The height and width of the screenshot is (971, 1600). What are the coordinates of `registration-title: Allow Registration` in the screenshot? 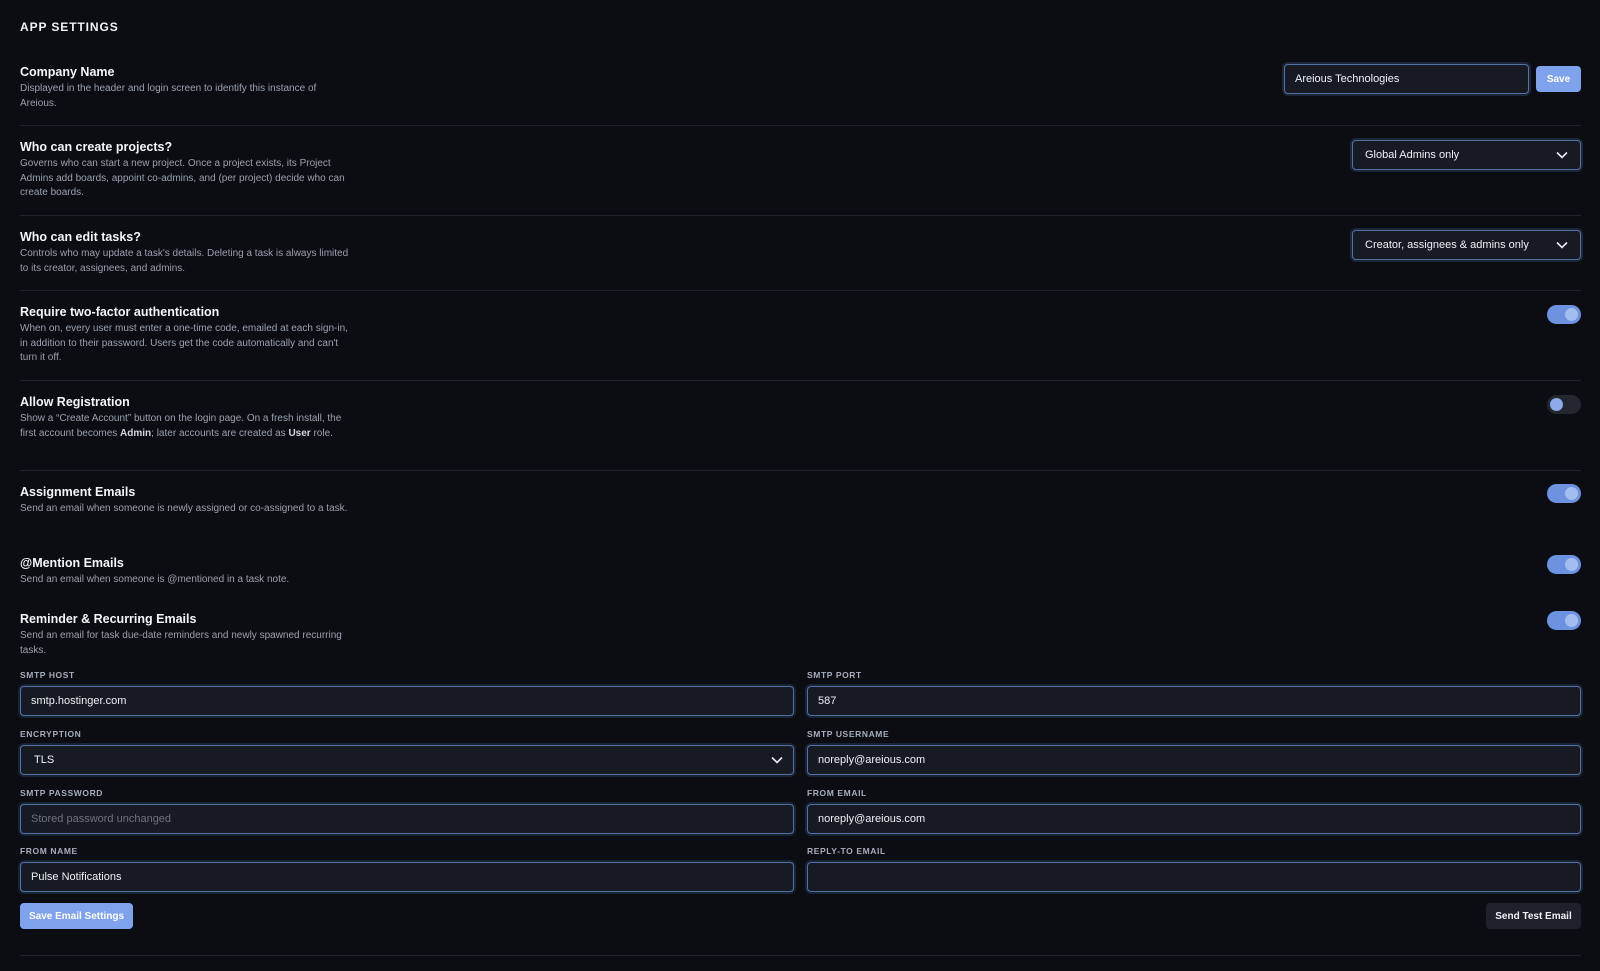 It's located at (75, 402).